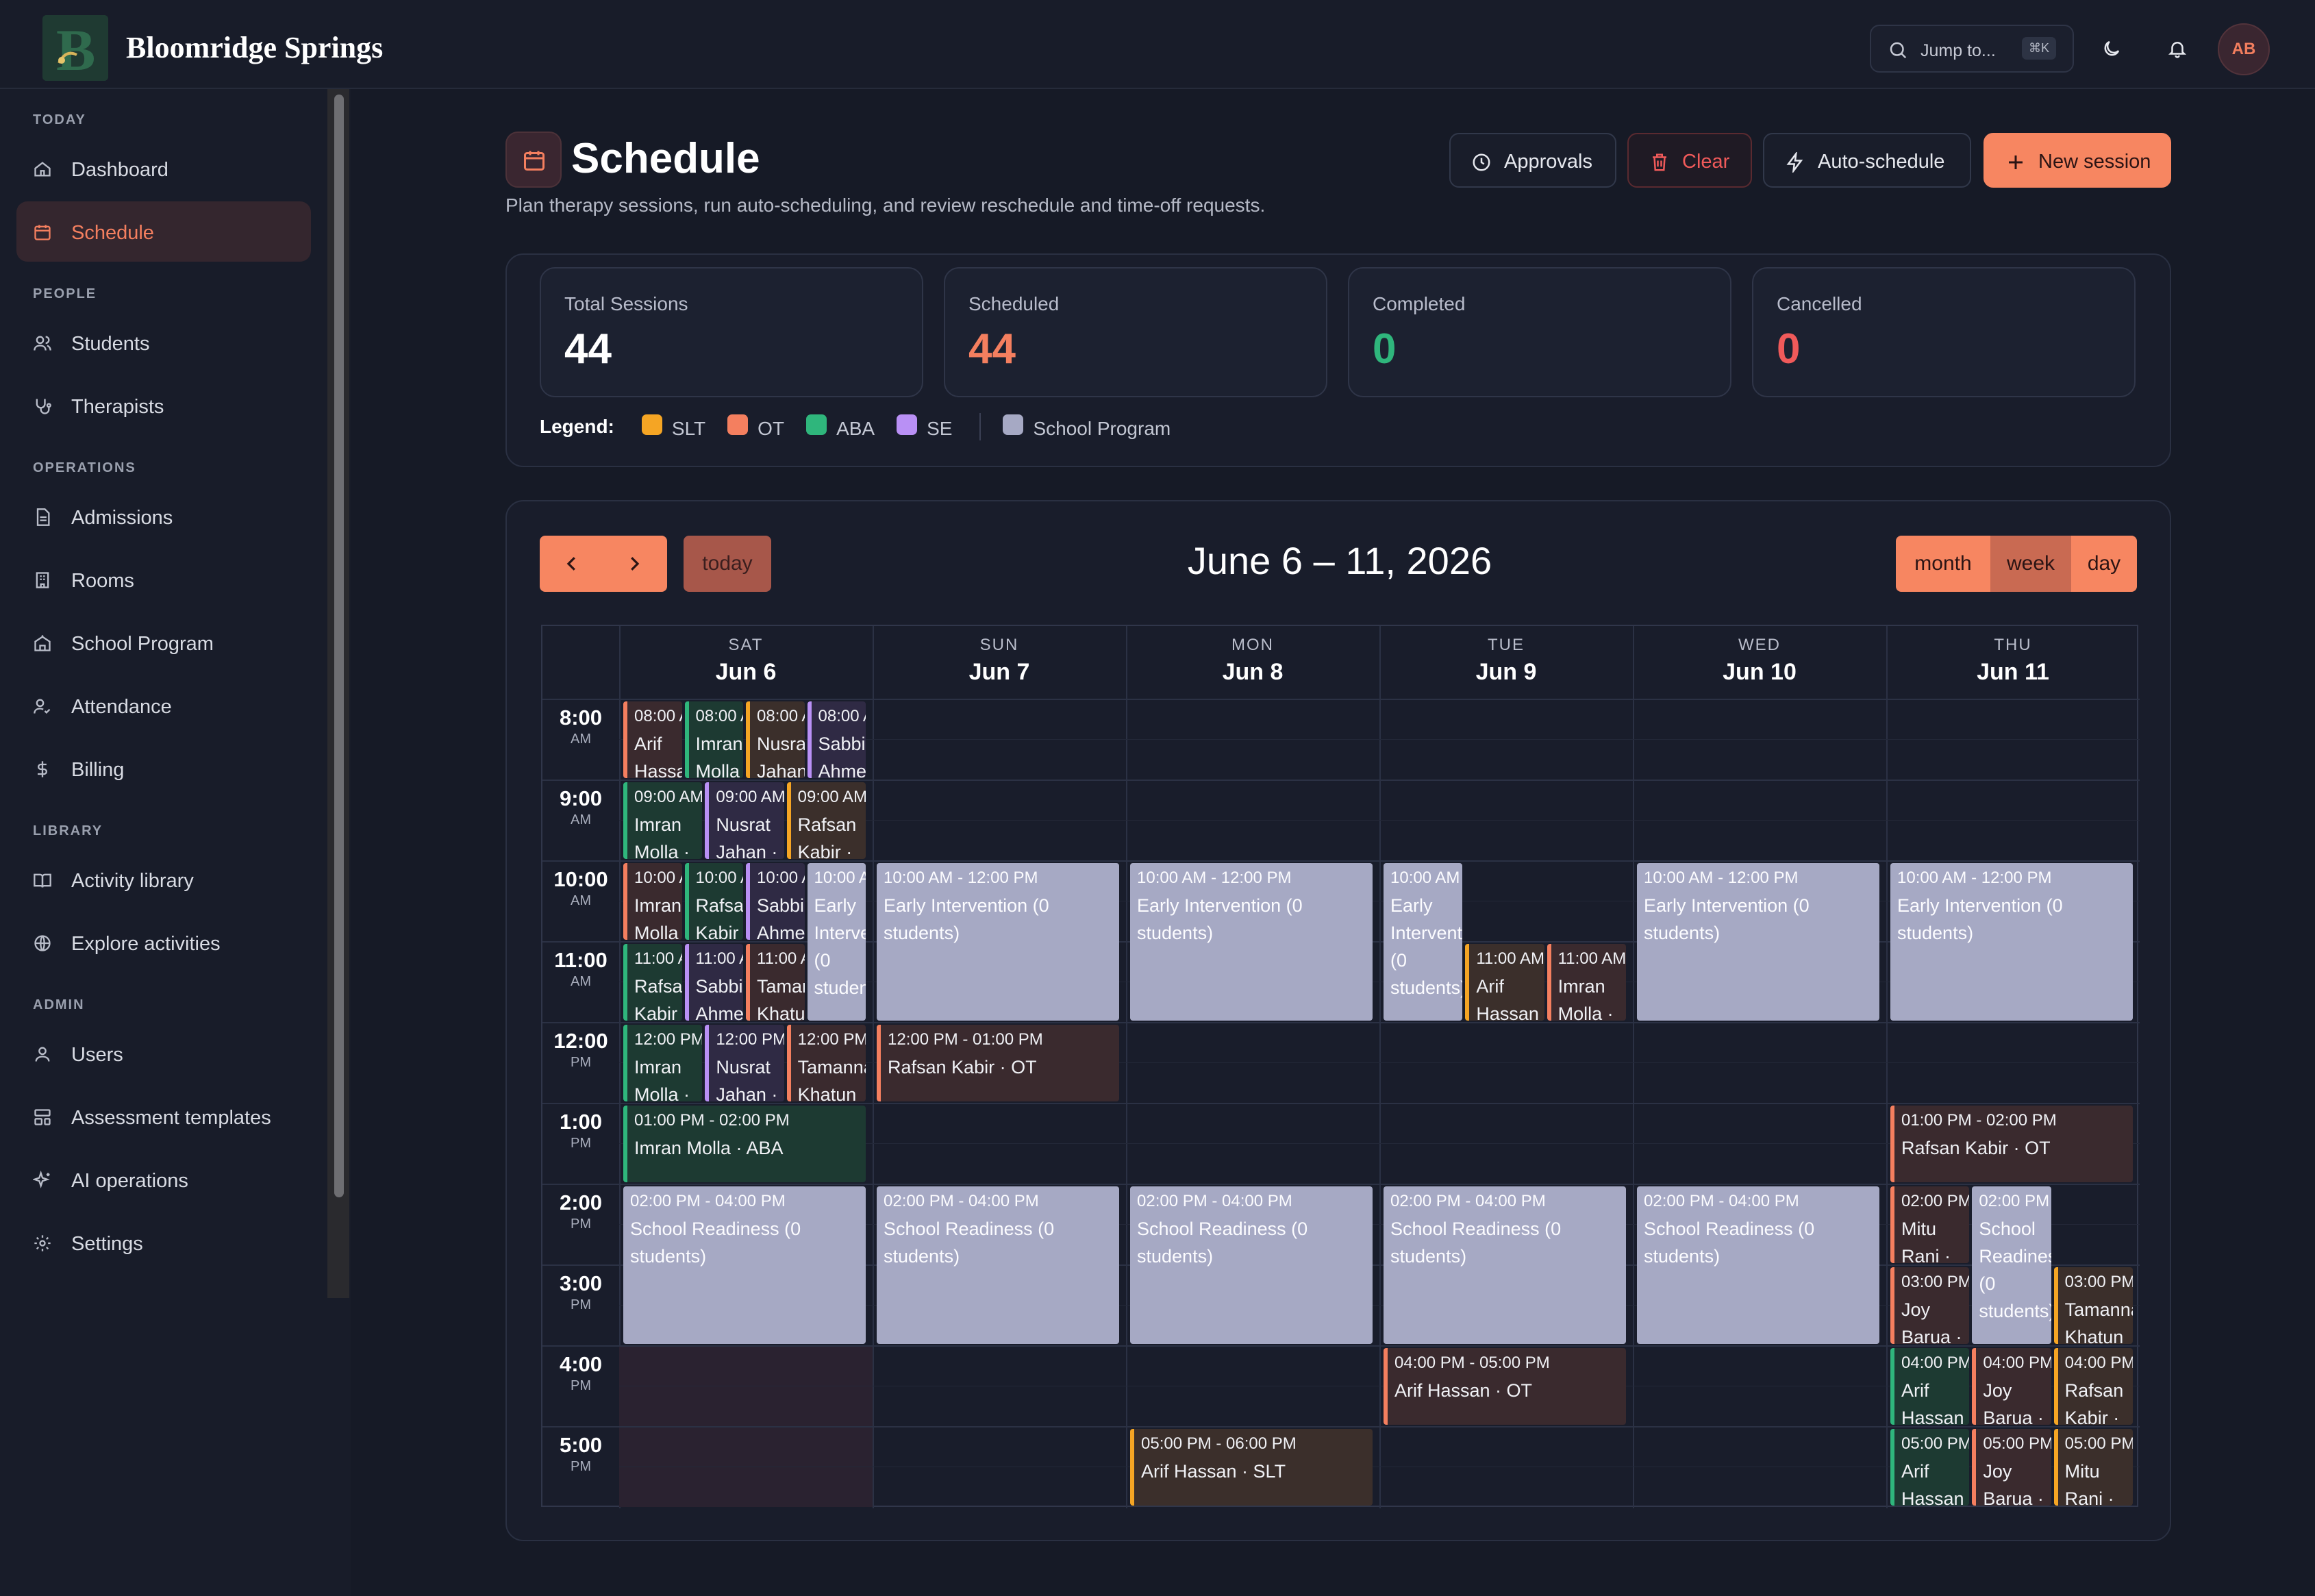 The height and width of the screenshot is (1596, 2315). I want to click on session-event: 04:00 PM - 05:00 PM Joy Barua · OT, so click(2011, 1386).